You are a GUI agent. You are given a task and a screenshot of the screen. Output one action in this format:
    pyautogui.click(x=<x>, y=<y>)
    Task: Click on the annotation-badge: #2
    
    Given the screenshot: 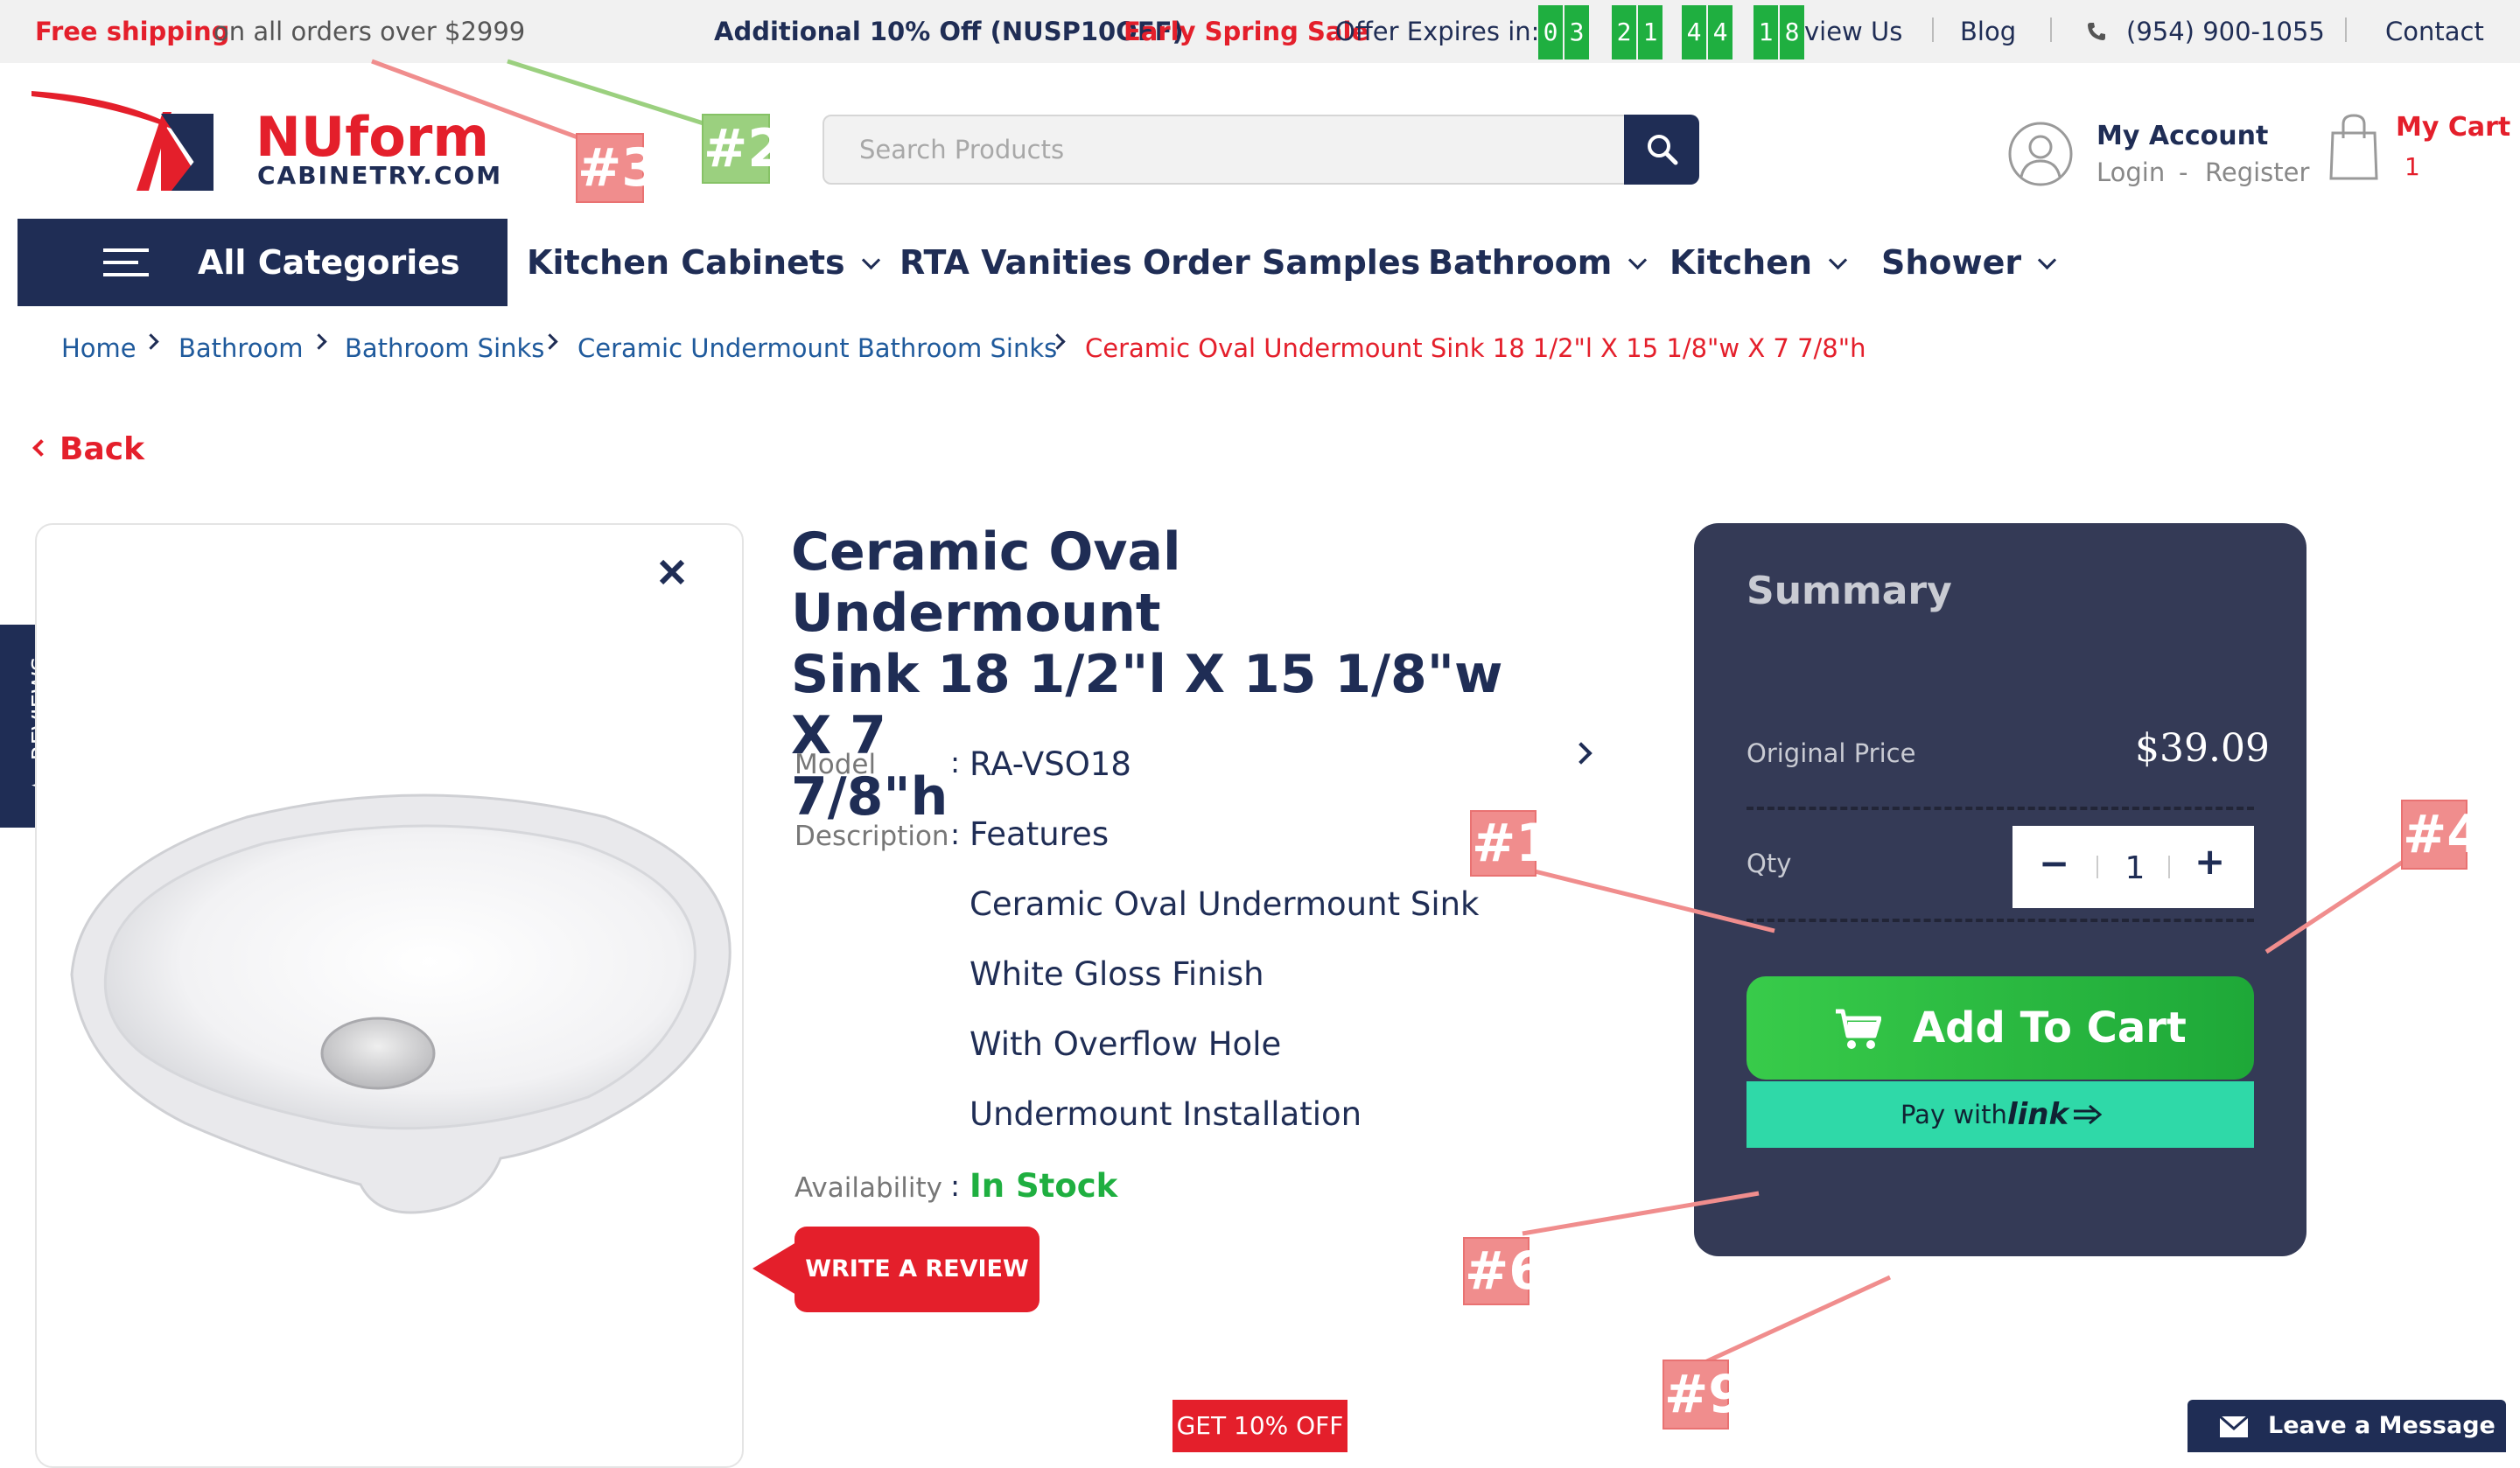 What is the action you would take?
    pyautogui.click(x=743, y=149)
    